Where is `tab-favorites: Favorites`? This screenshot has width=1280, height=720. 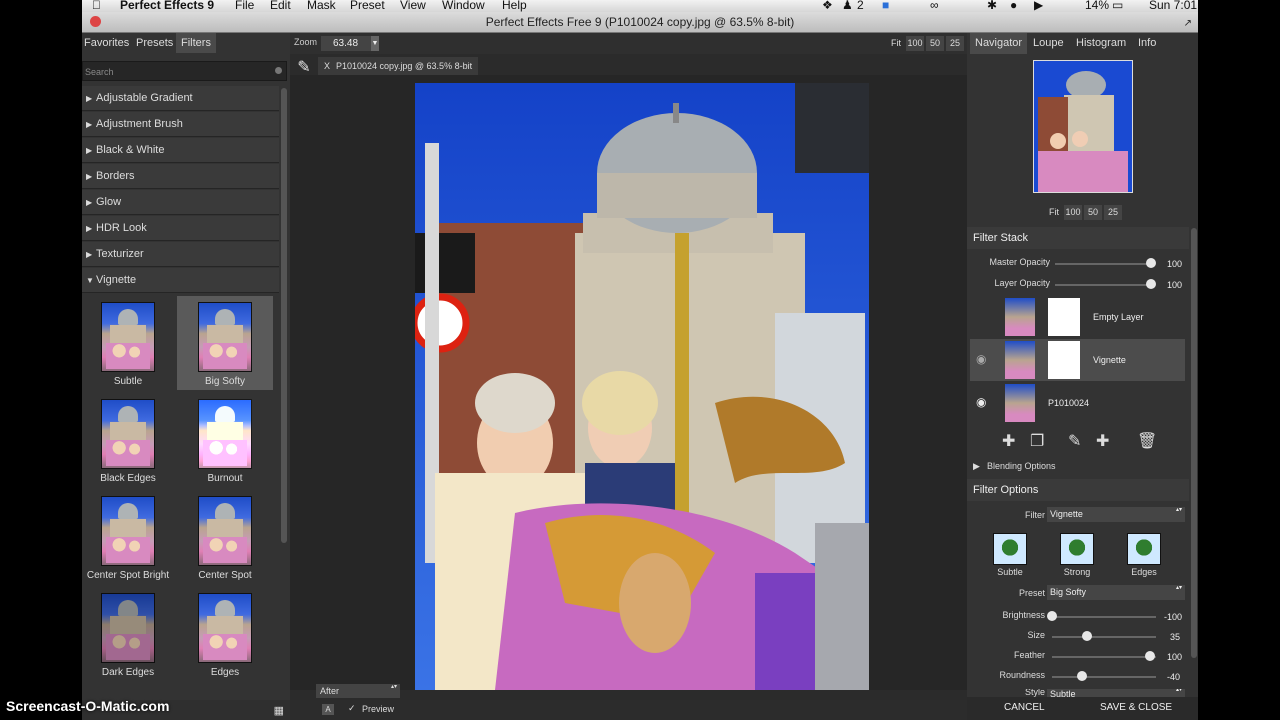 tab-favorites: Favorites is located at coordinates (106, 43).